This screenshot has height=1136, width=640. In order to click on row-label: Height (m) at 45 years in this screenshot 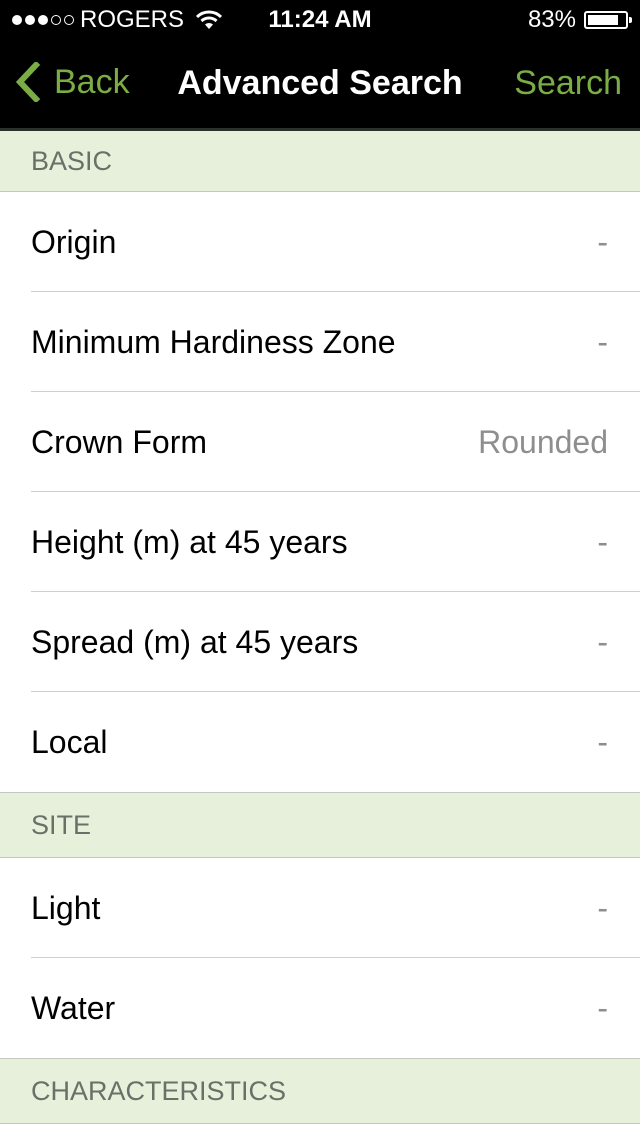, I will do `click(189, 542)`.